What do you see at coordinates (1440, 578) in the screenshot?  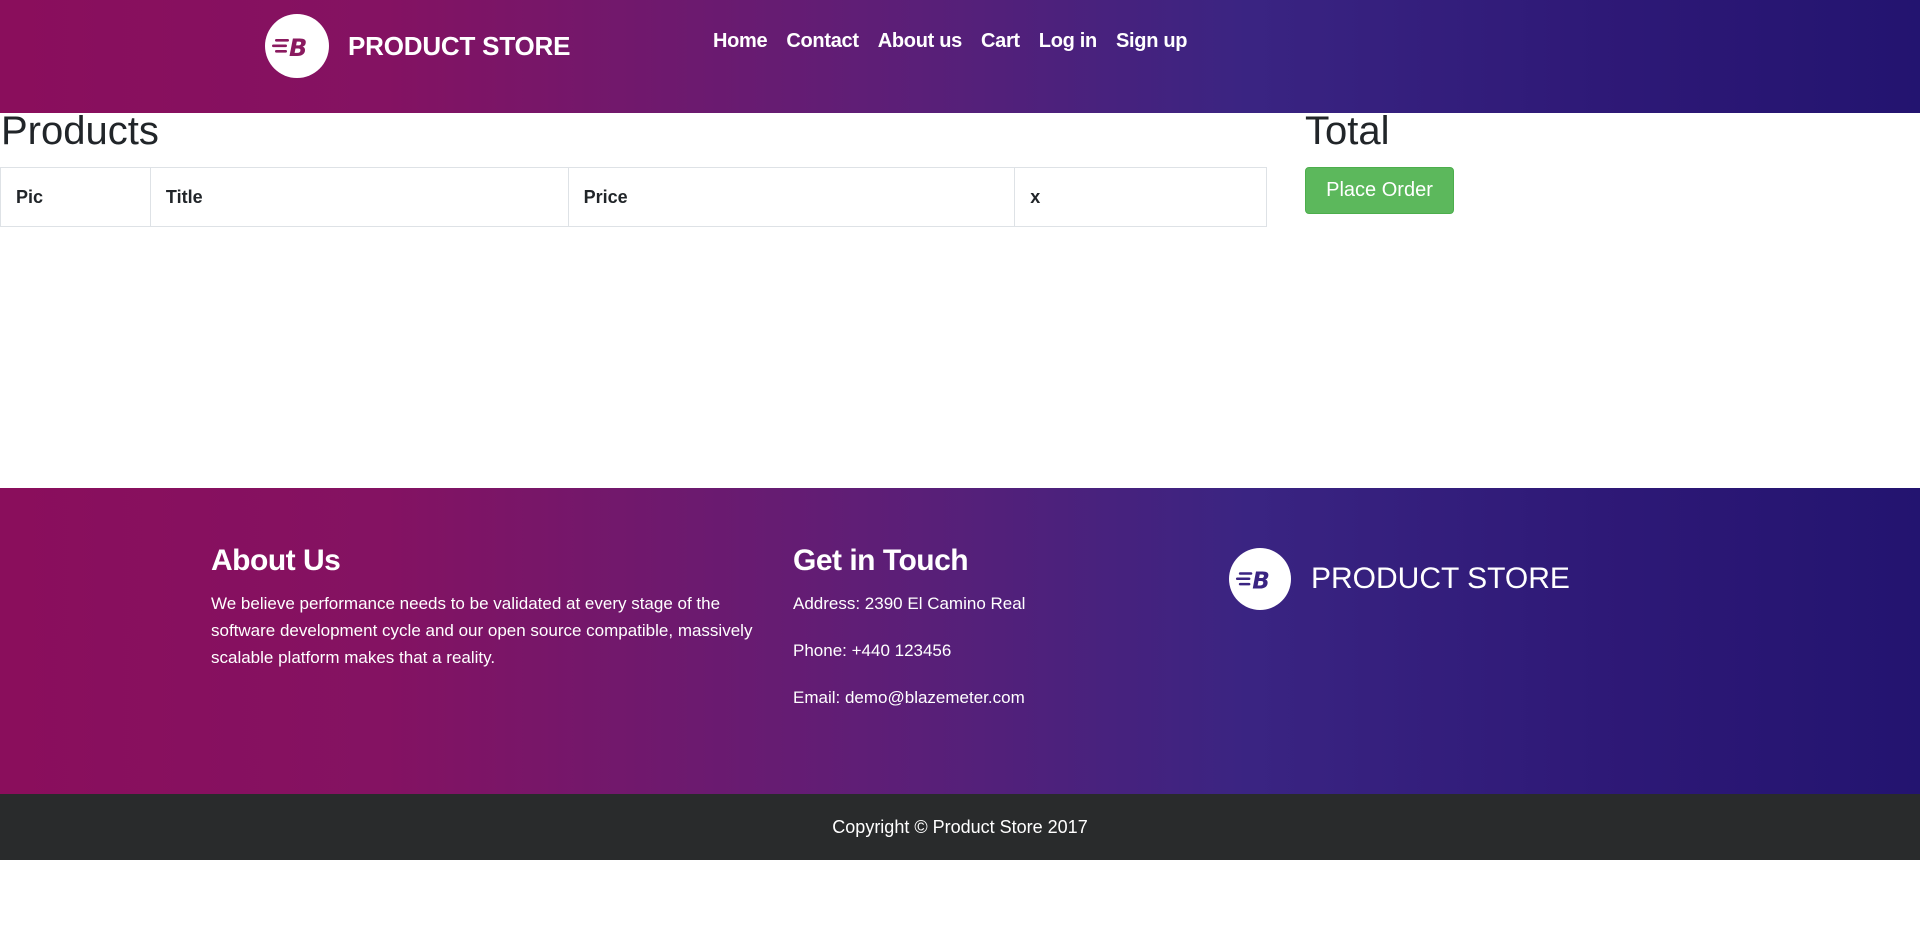 I see `footer-brand-name: PRODUCT STORE` at bounding box center [1440, 578].